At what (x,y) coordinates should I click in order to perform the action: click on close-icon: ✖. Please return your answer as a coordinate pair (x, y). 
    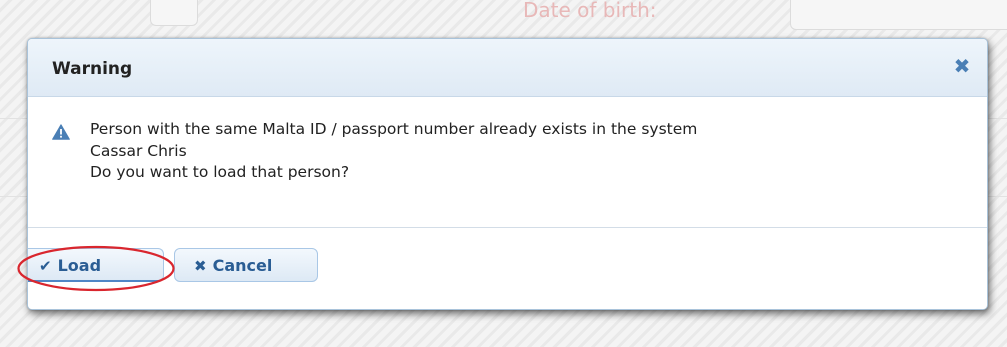
    Looking at the image, I should click on (962, 66).